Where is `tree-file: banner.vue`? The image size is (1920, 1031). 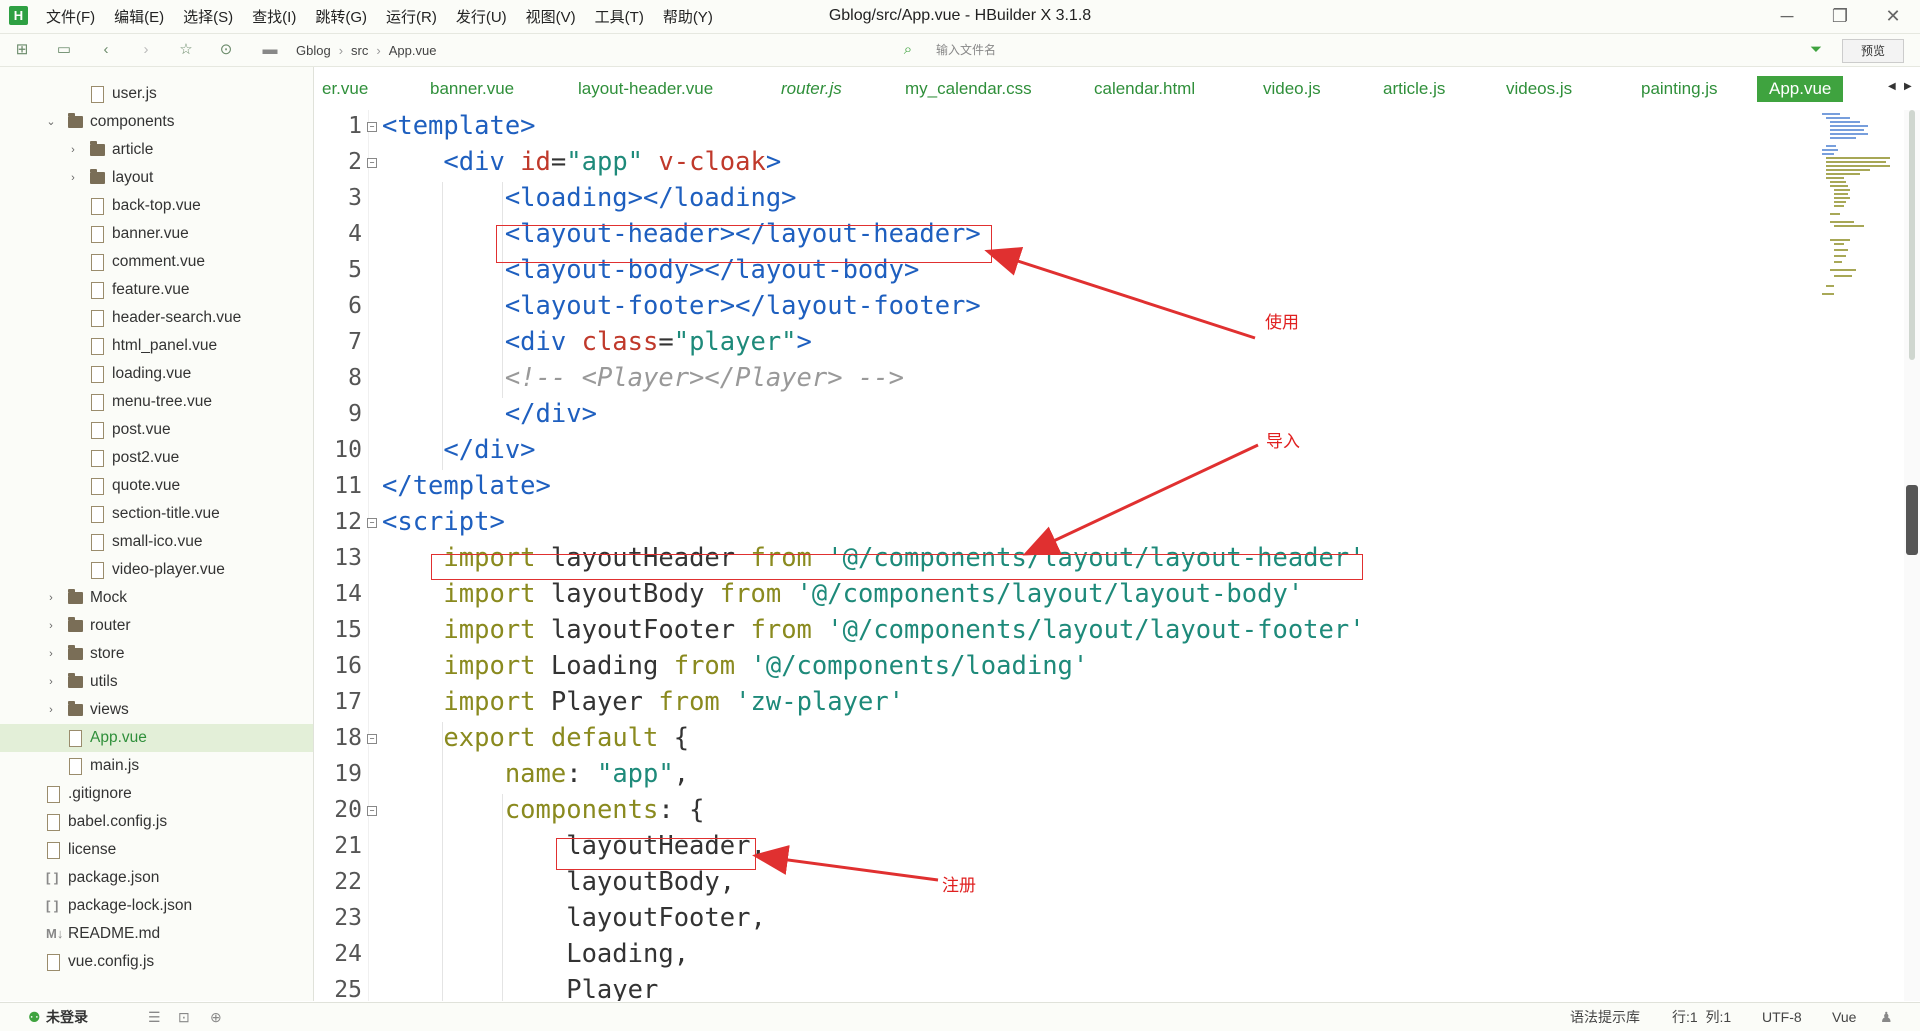 tree-file: banner.vue is located at coordinates (156, 234).